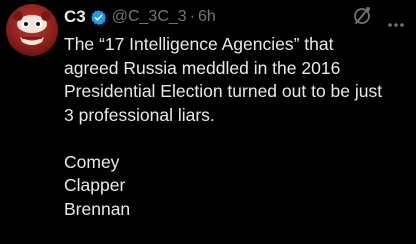  I want to click on handle: @C_3C_3, so click(149, 17).